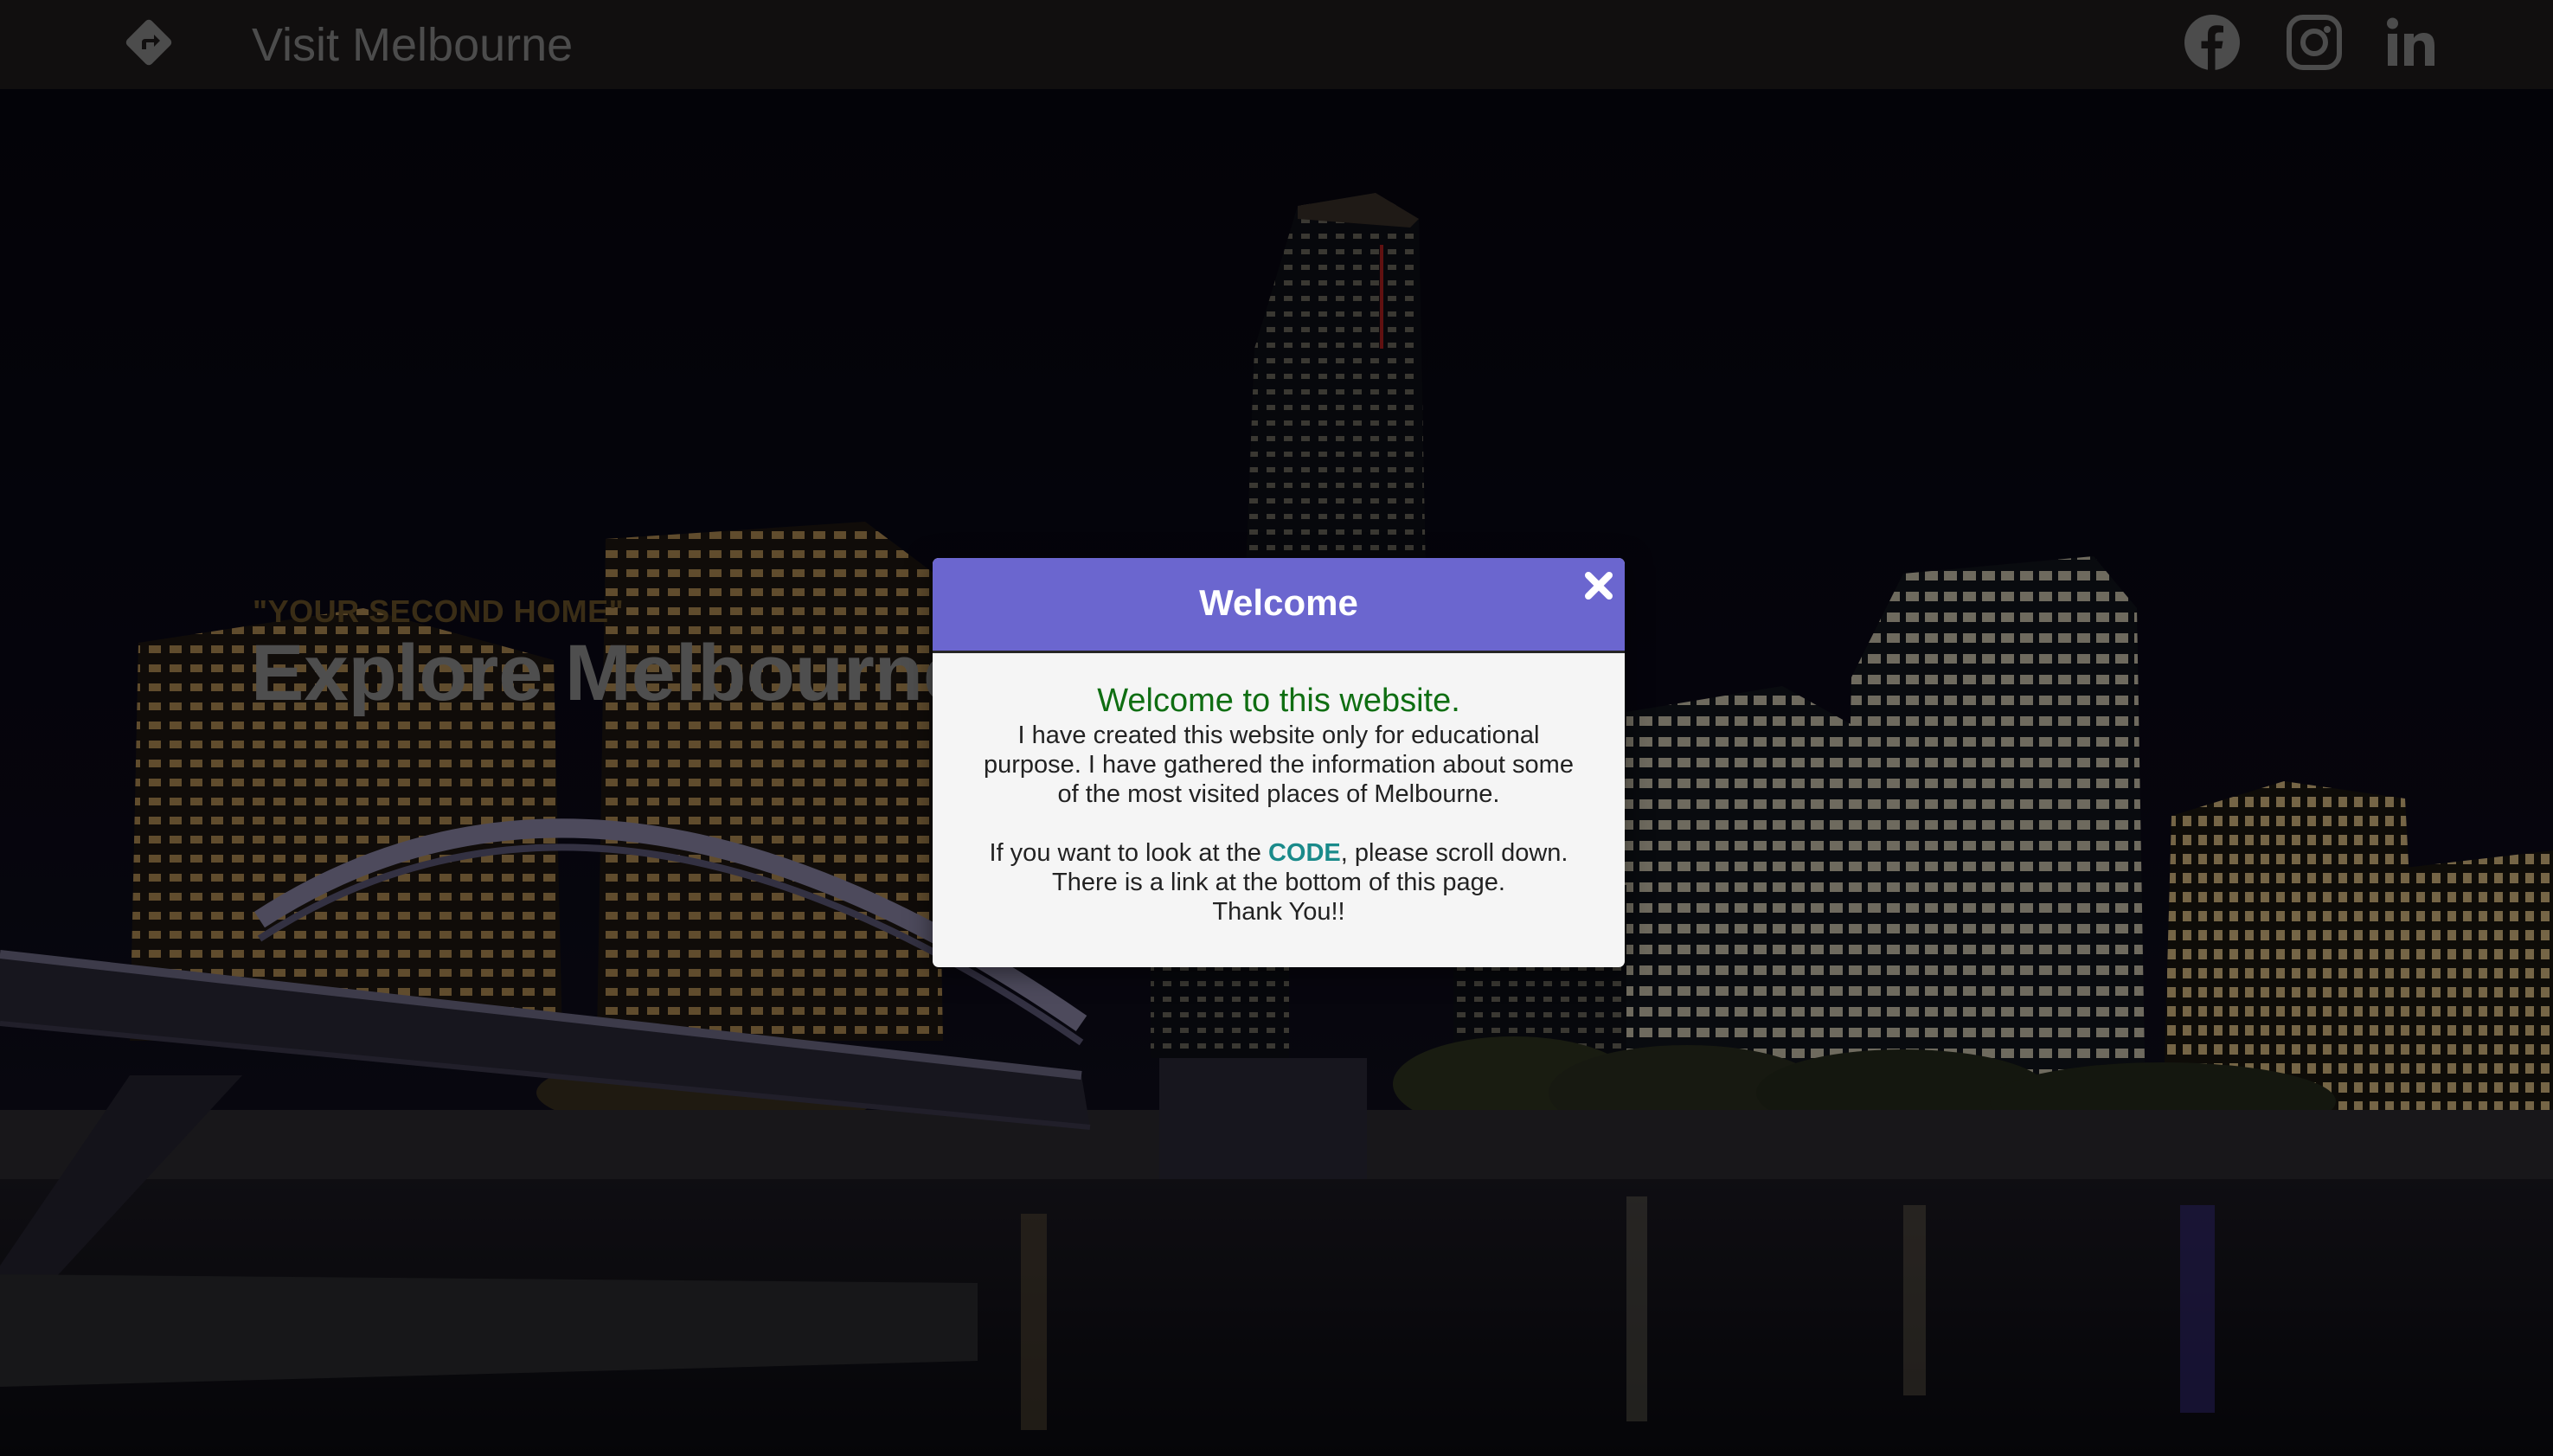  Describe the element at coordinates (1278, 912) in the screenshot. I see `thanks-line: Thank You!!` at that location.